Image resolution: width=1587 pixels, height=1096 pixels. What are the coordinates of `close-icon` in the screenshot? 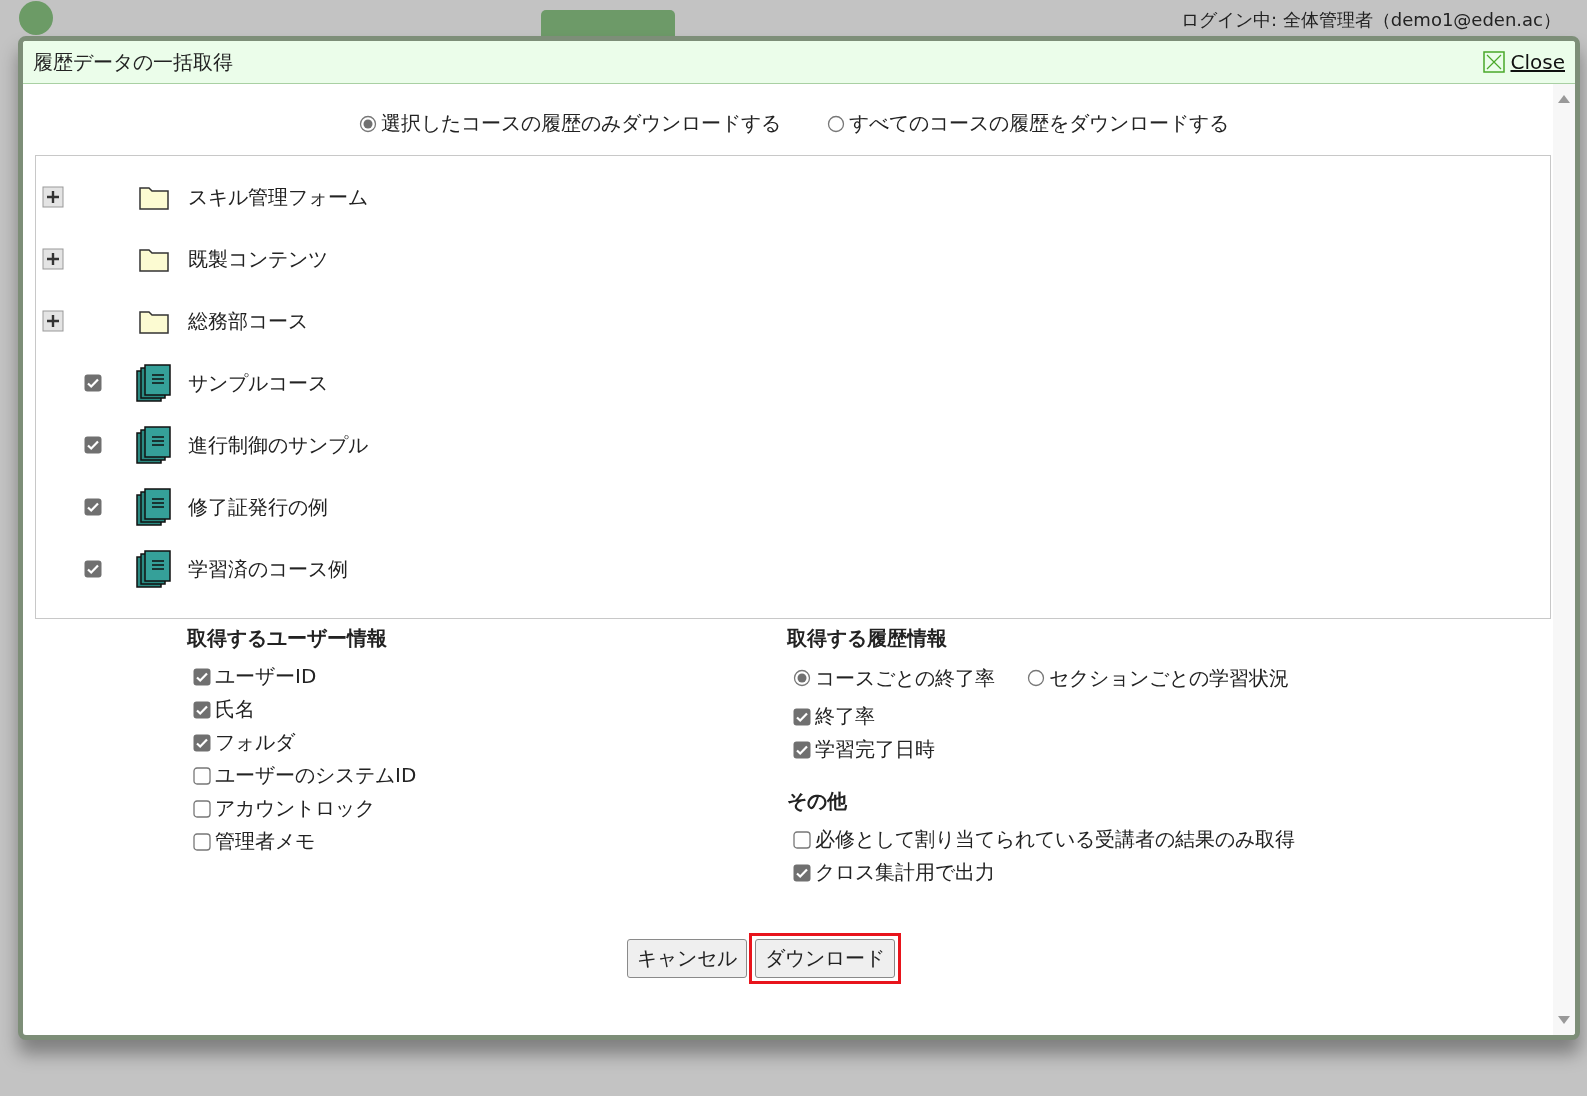 It's located at (1493, 62).